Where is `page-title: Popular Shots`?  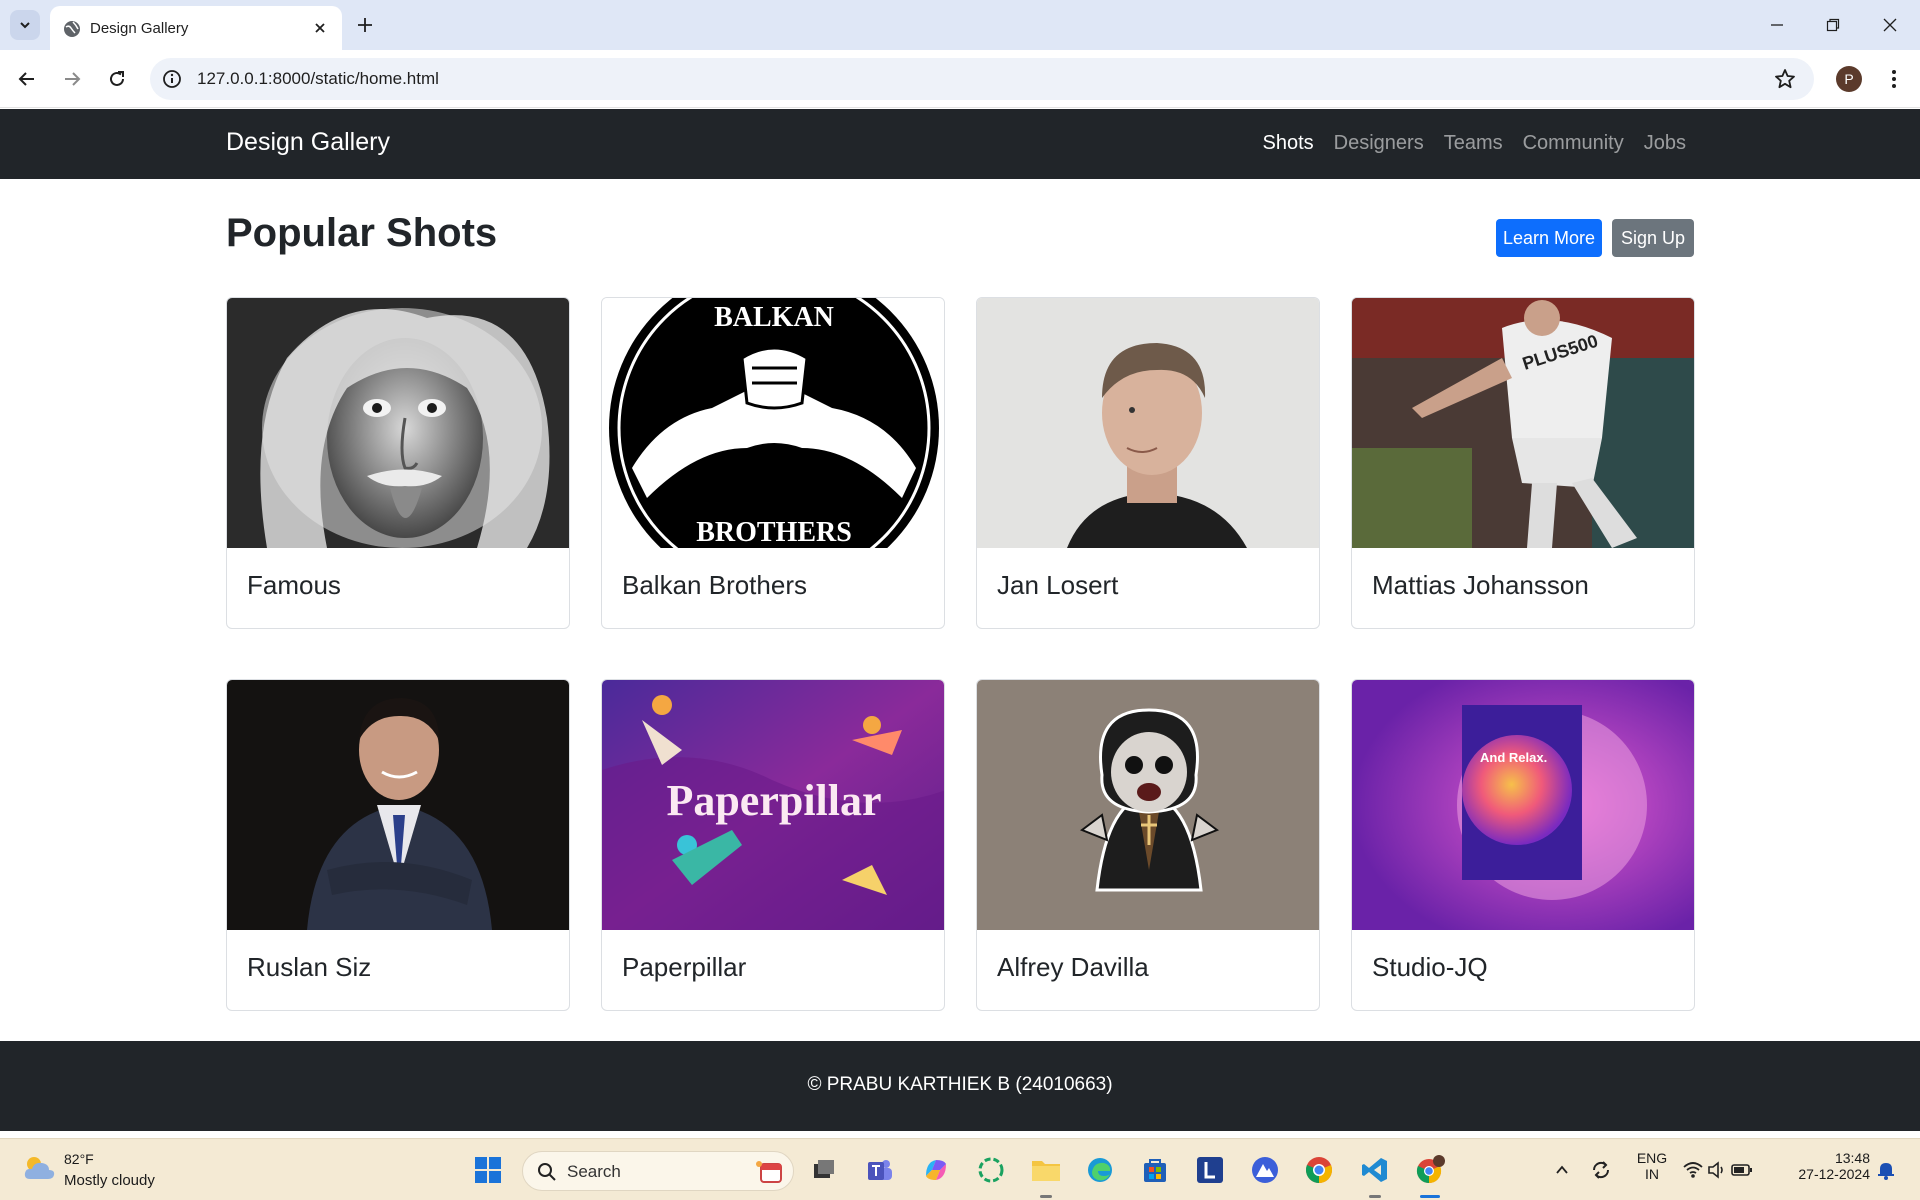
page-title: Popular Shots is located at coordinates (362, 233).